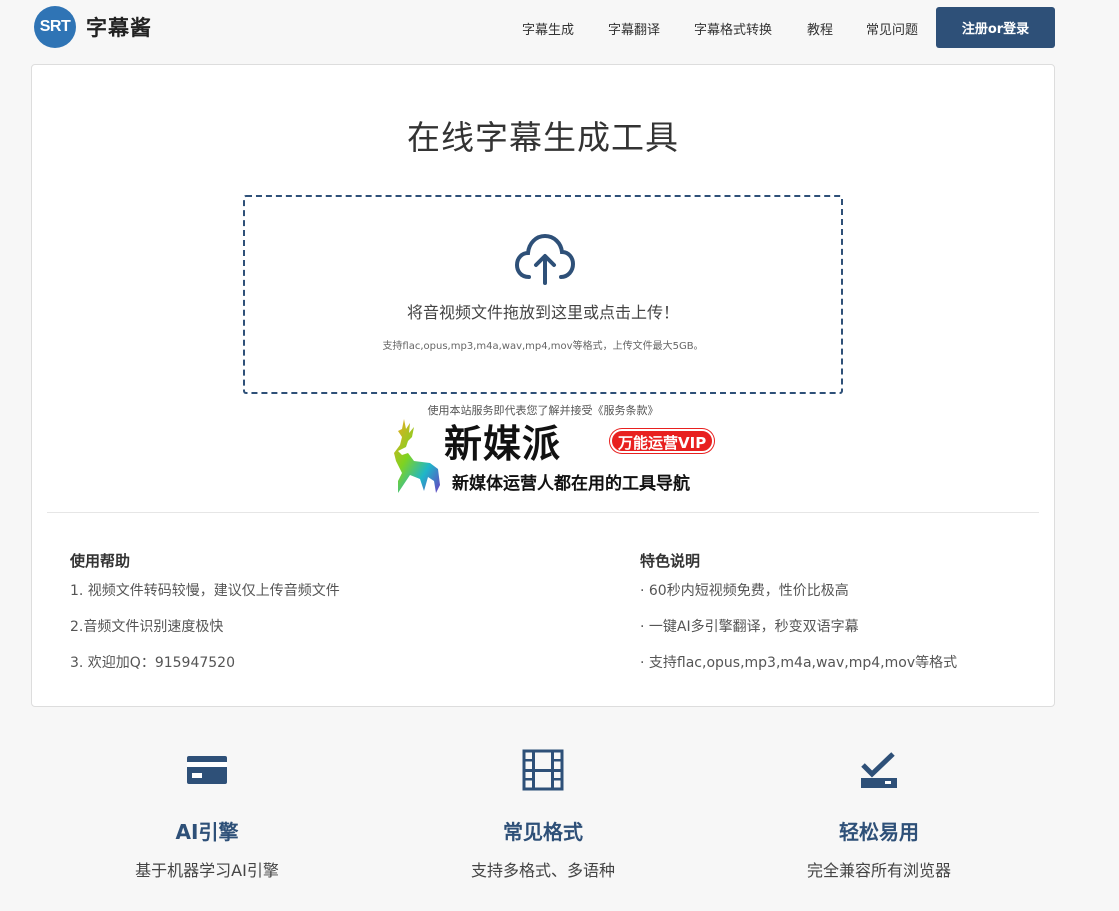 The width and height of the screenshot is (1119, 911). I want to click on feature-note-item: · 60秒内短视频免费，性价比极高, so click(744, 591).